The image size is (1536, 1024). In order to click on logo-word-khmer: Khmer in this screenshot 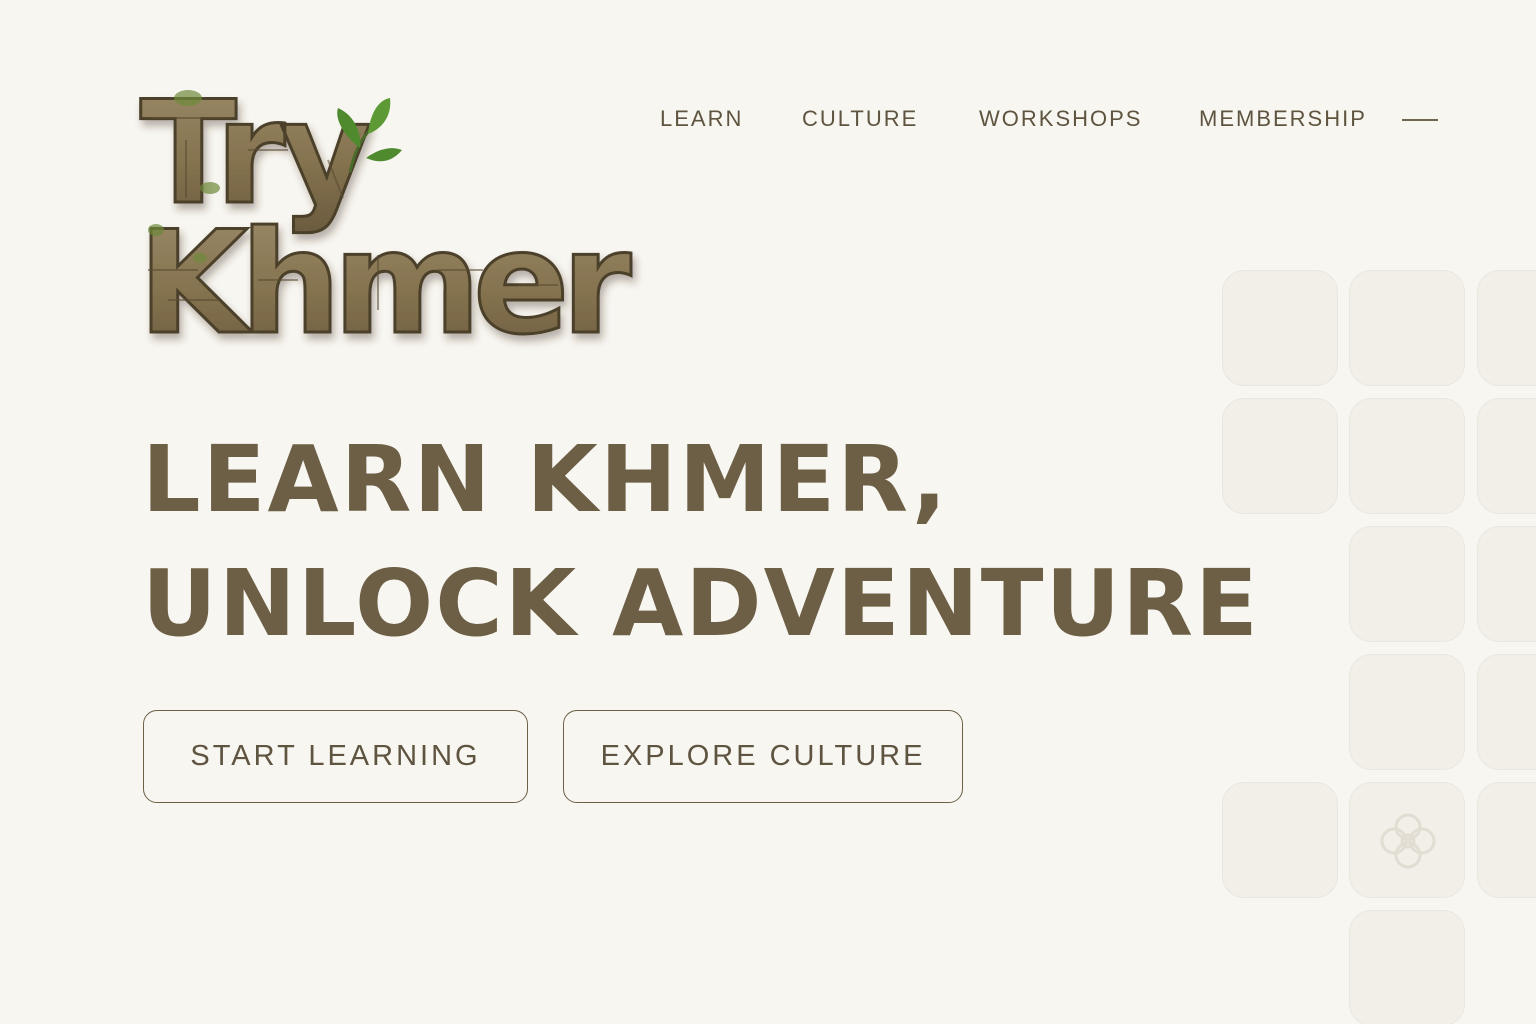, I will do `click(384, 283)`.